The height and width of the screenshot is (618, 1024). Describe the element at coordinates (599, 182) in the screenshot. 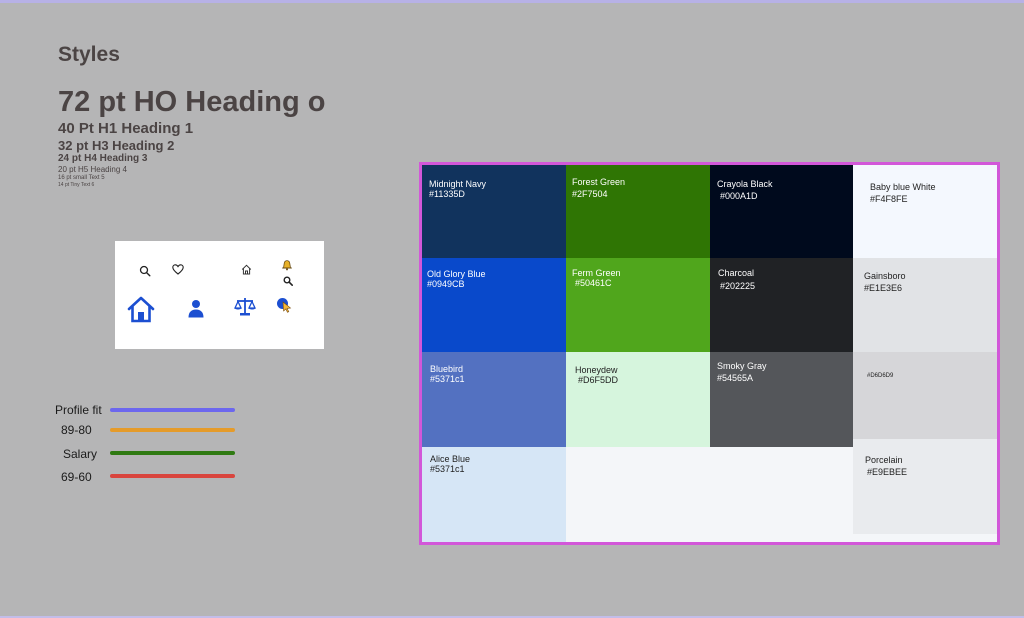

I see `swatch-name: Forest Green` at that location.